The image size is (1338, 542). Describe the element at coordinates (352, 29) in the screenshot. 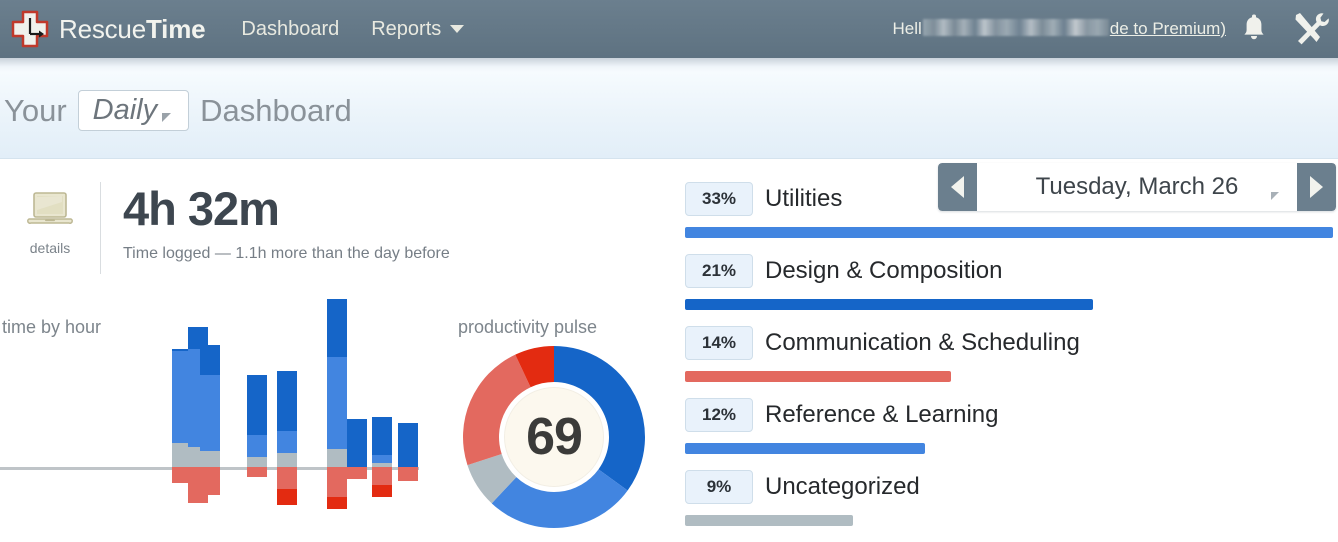

I see `primary-nav: Dashboard Reports` at that location.